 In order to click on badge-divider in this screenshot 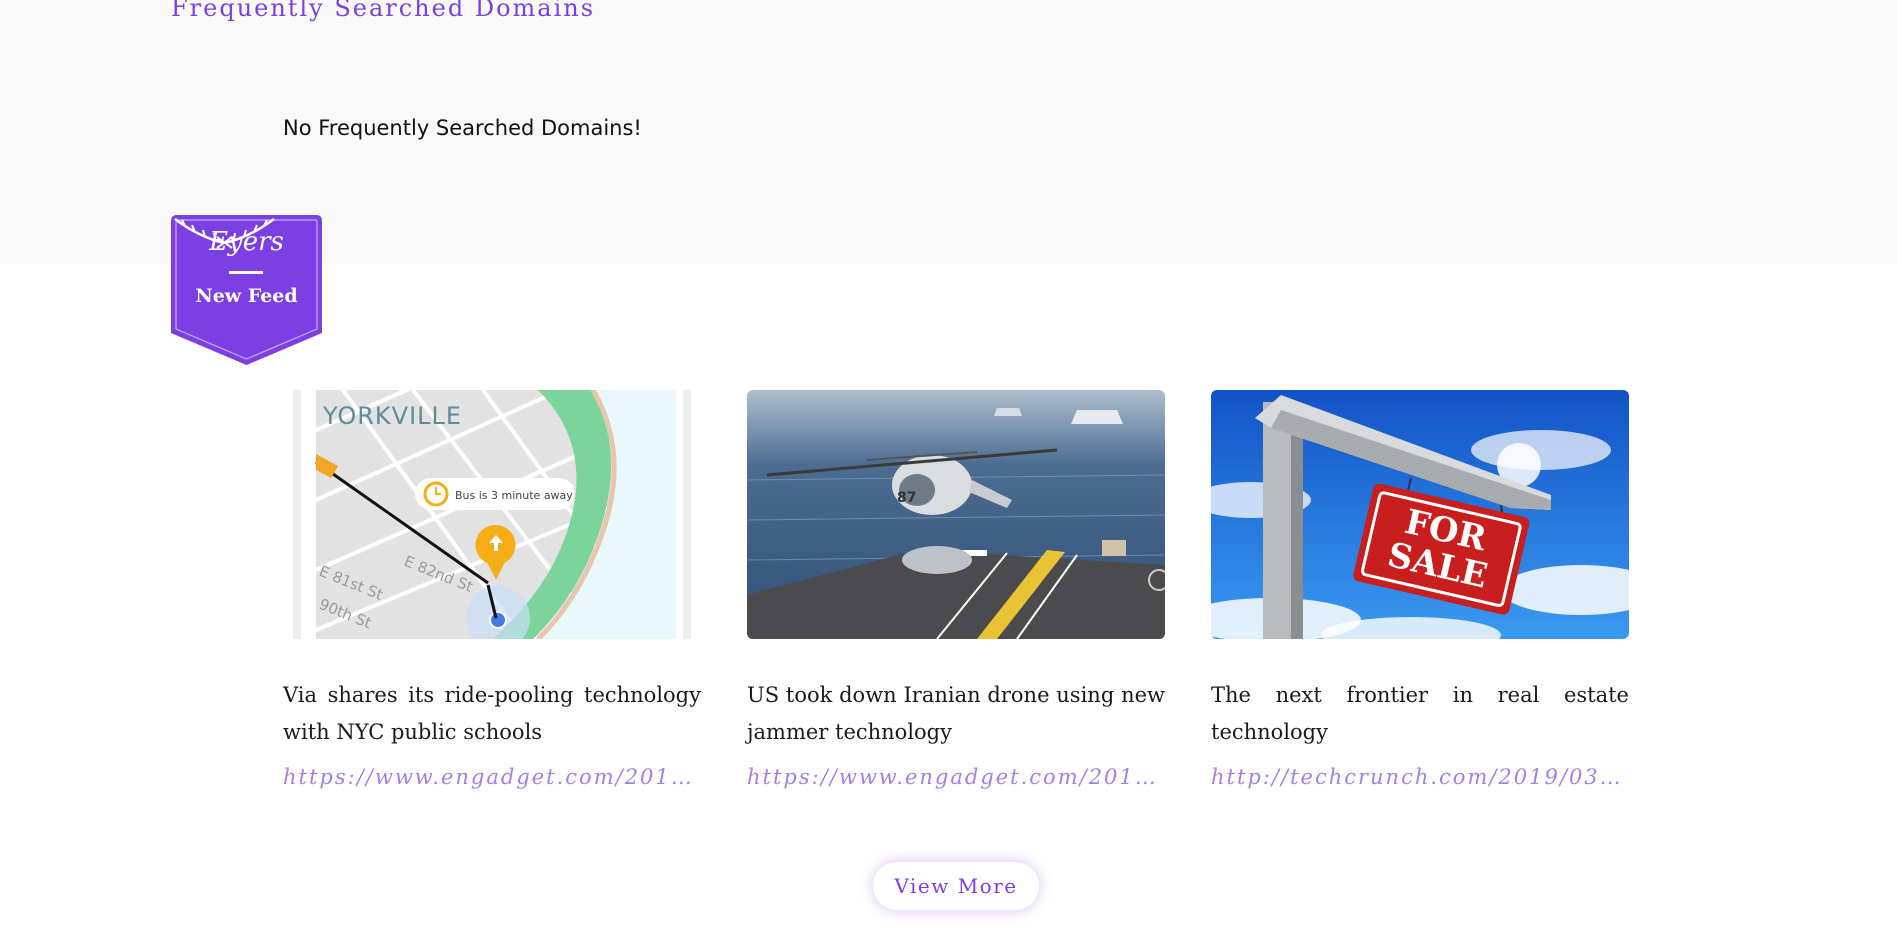, I will do `click(246, 272)`.